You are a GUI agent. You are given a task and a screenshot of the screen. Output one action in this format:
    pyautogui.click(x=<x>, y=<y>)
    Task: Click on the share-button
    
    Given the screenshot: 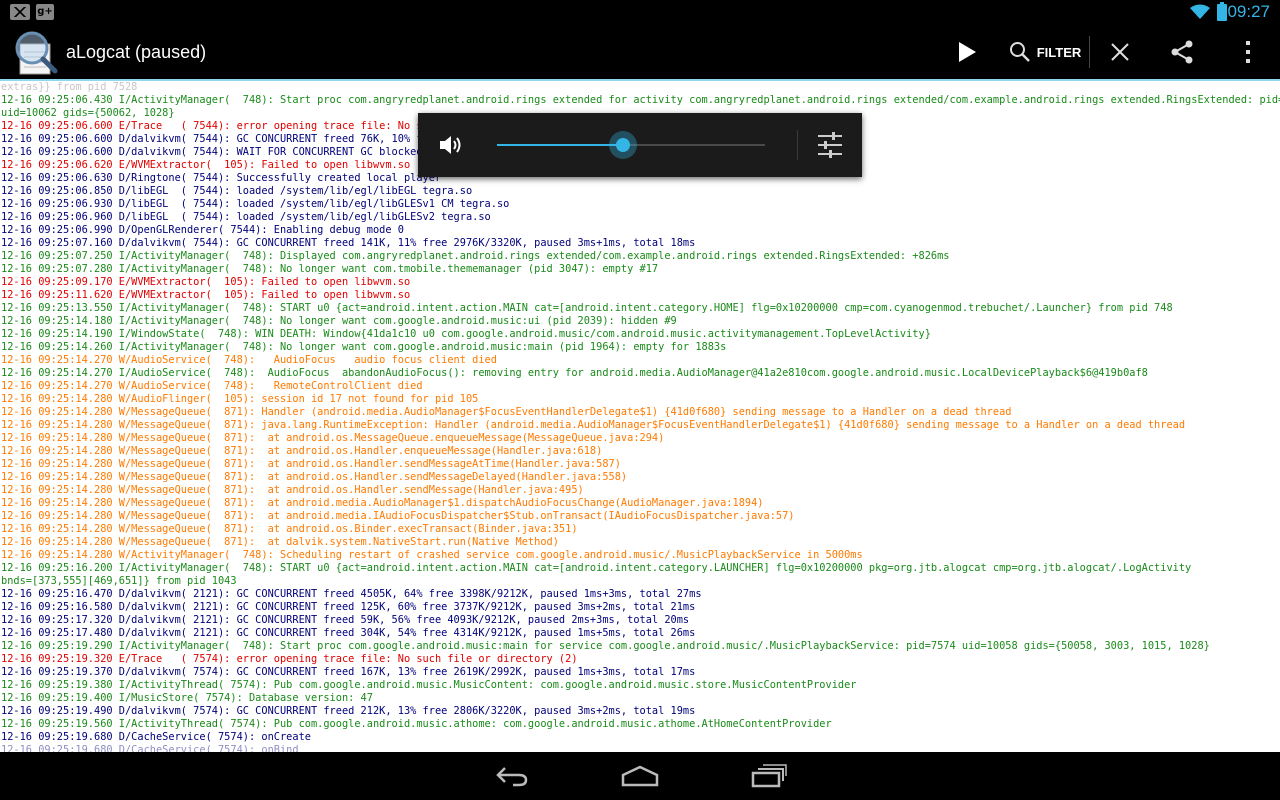 What is the action you would take?
    pyautogui.click(x=1182, y=52)
    